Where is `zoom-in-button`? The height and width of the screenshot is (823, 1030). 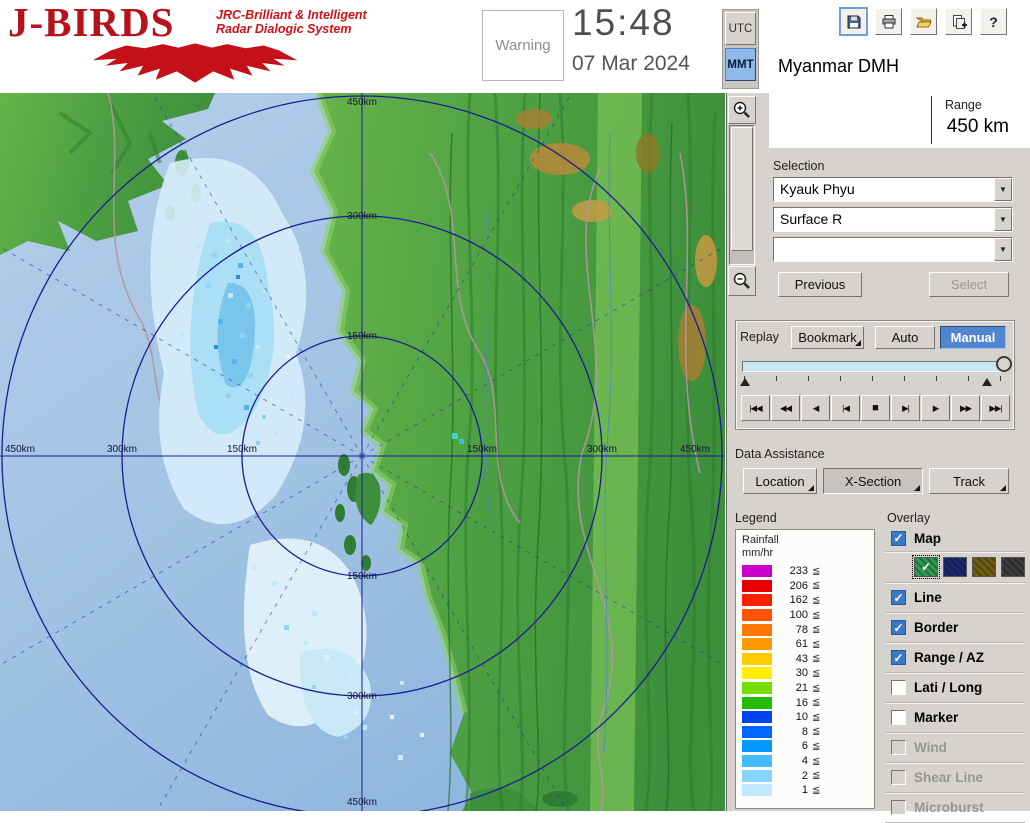
zoom-in-button is located at coordinates (742, 110).